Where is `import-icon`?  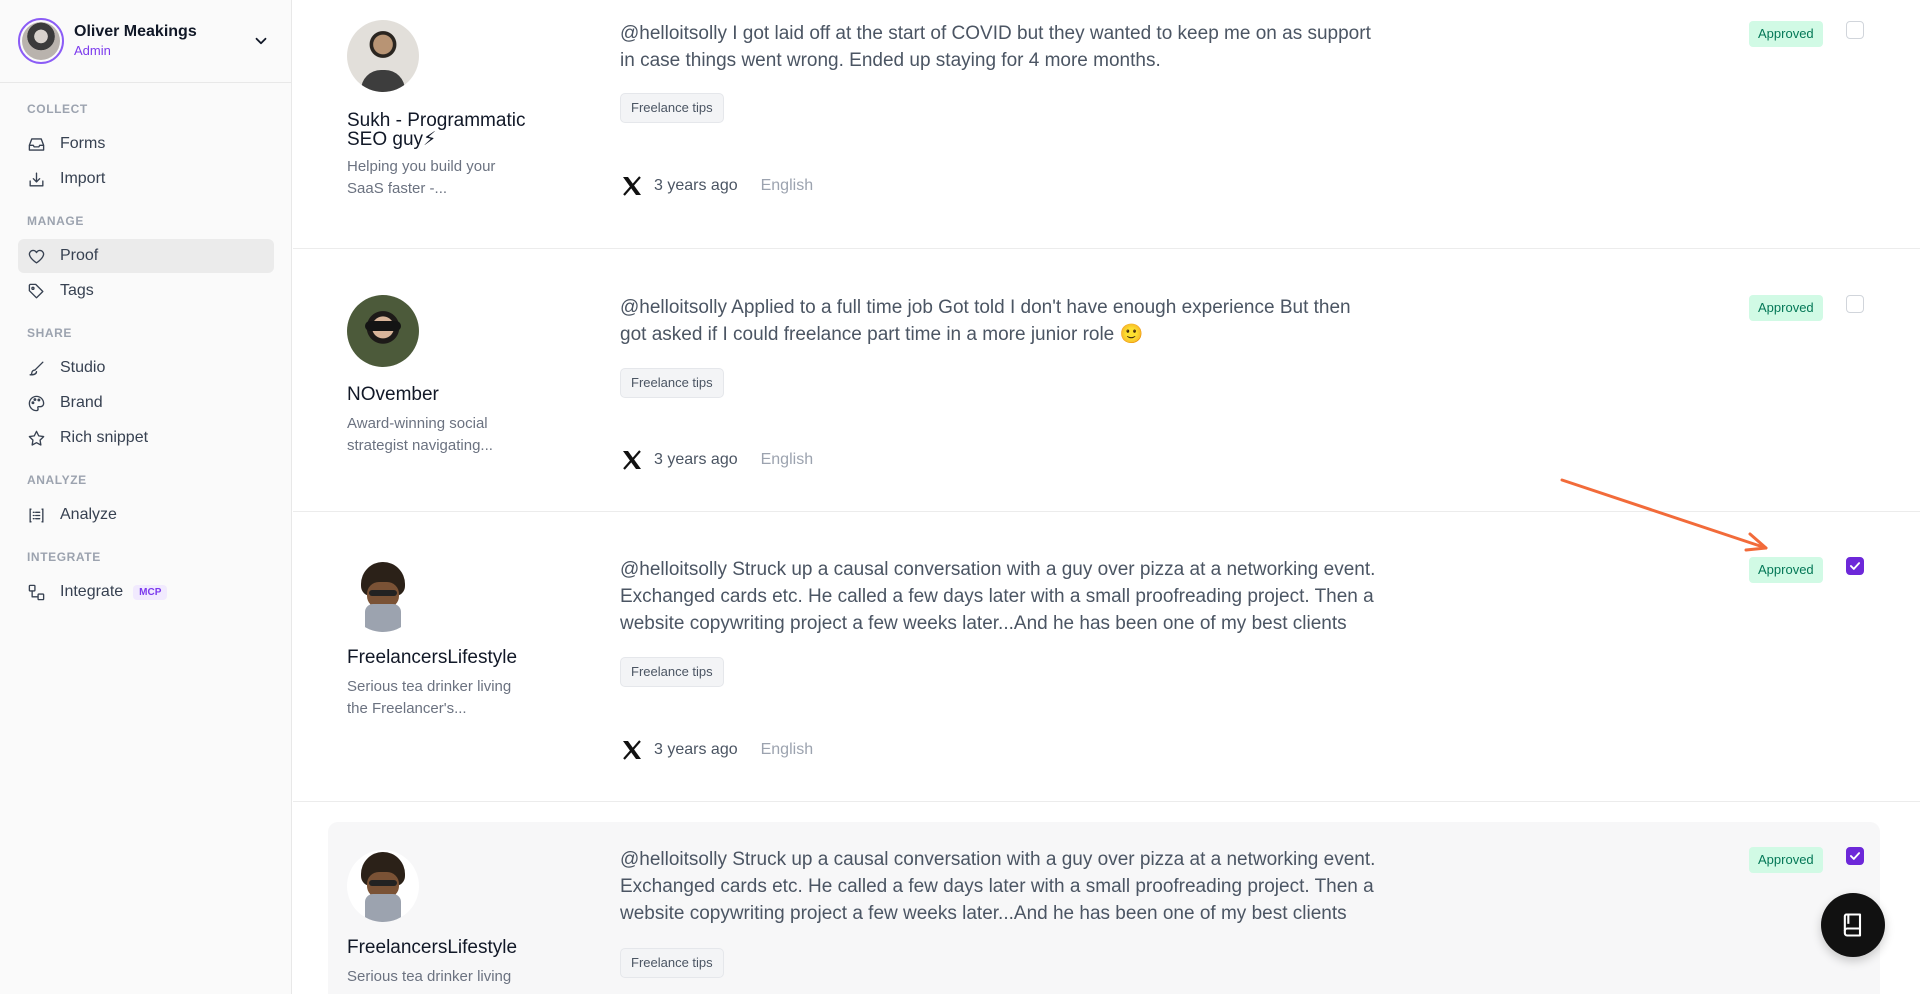 import-icon is located at coordinates (36, 179).